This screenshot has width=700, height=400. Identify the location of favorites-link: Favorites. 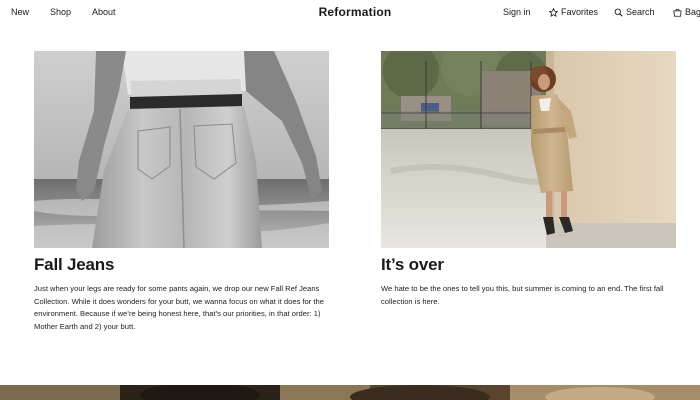
(573, 12).